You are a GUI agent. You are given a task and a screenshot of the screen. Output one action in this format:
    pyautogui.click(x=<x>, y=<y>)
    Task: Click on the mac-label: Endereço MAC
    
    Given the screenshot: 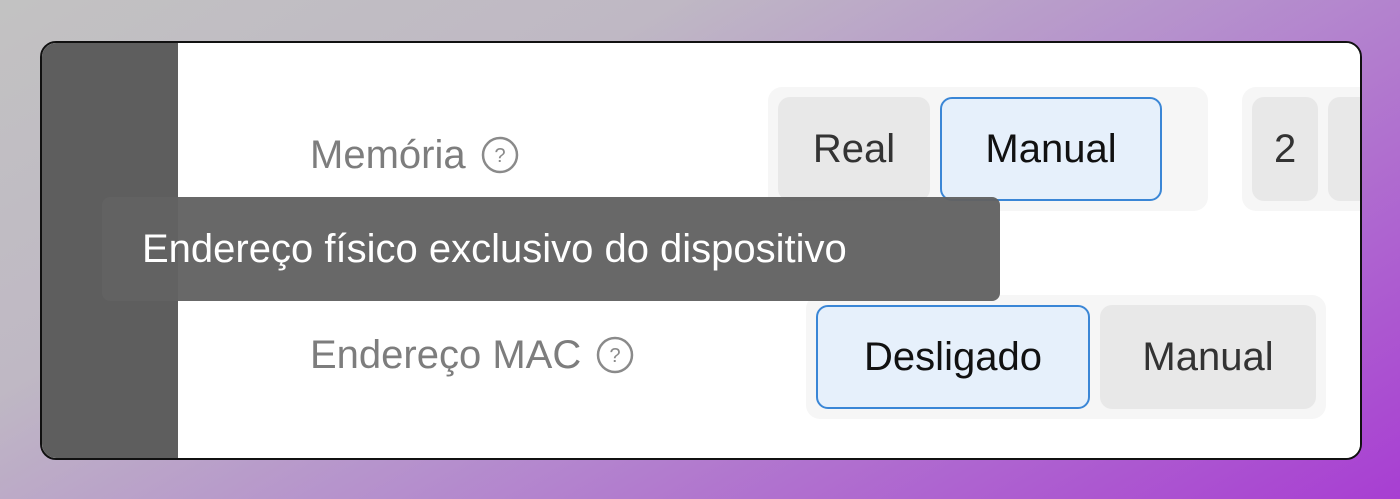 What is the action you would take?
    pyautogui.click(x=446, y=354)
    